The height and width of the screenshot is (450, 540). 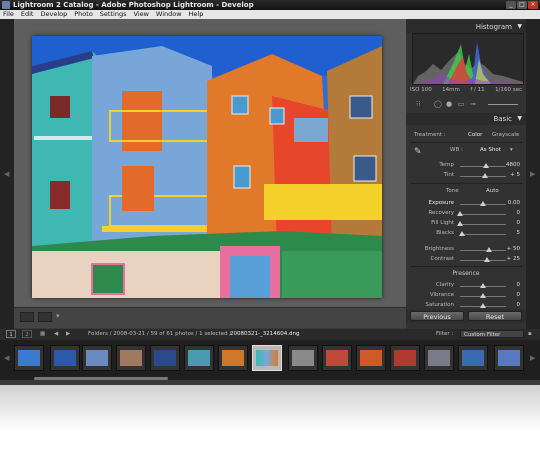 What do you see at coordinates (113, 14) in the screenshot?
I see `menu-settings: Settings` at bounding box center [113, 14].